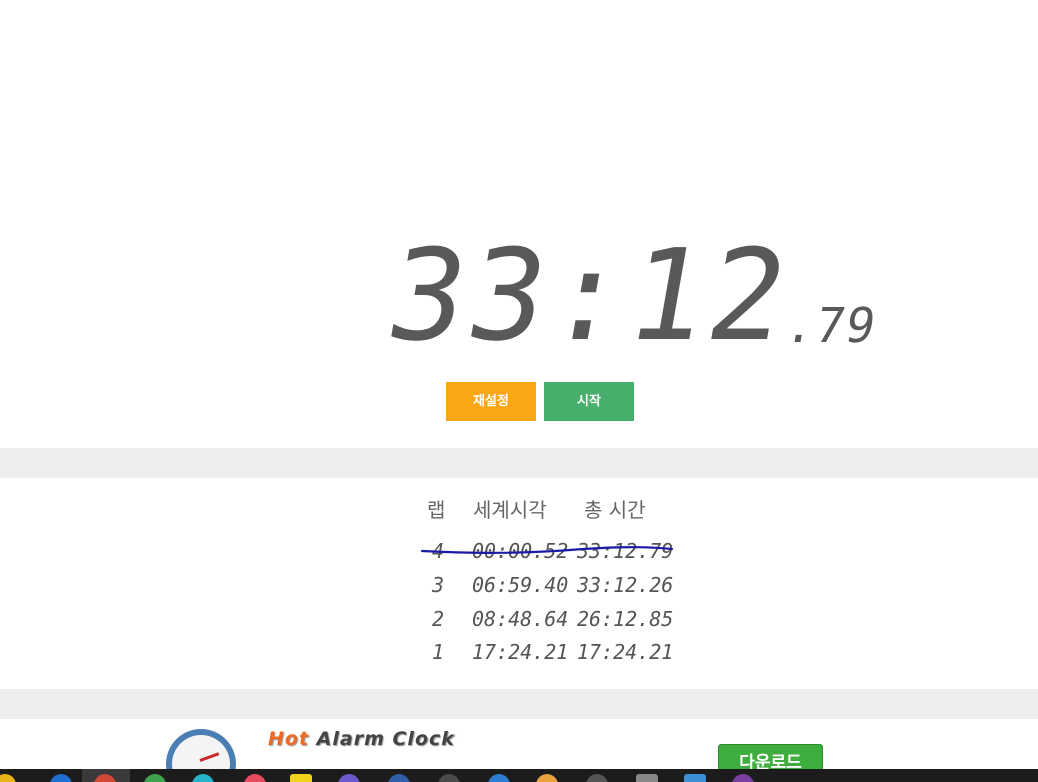 The width and height of the screenshot is (1038, 782). I want to click on folder-icon, so click(8, 778).